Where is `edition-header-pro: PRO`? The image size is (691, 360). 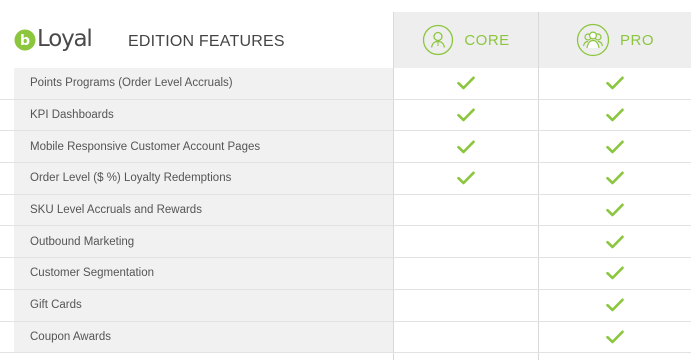 edition-header-pro: PRO is located at coordinates (615, 40).